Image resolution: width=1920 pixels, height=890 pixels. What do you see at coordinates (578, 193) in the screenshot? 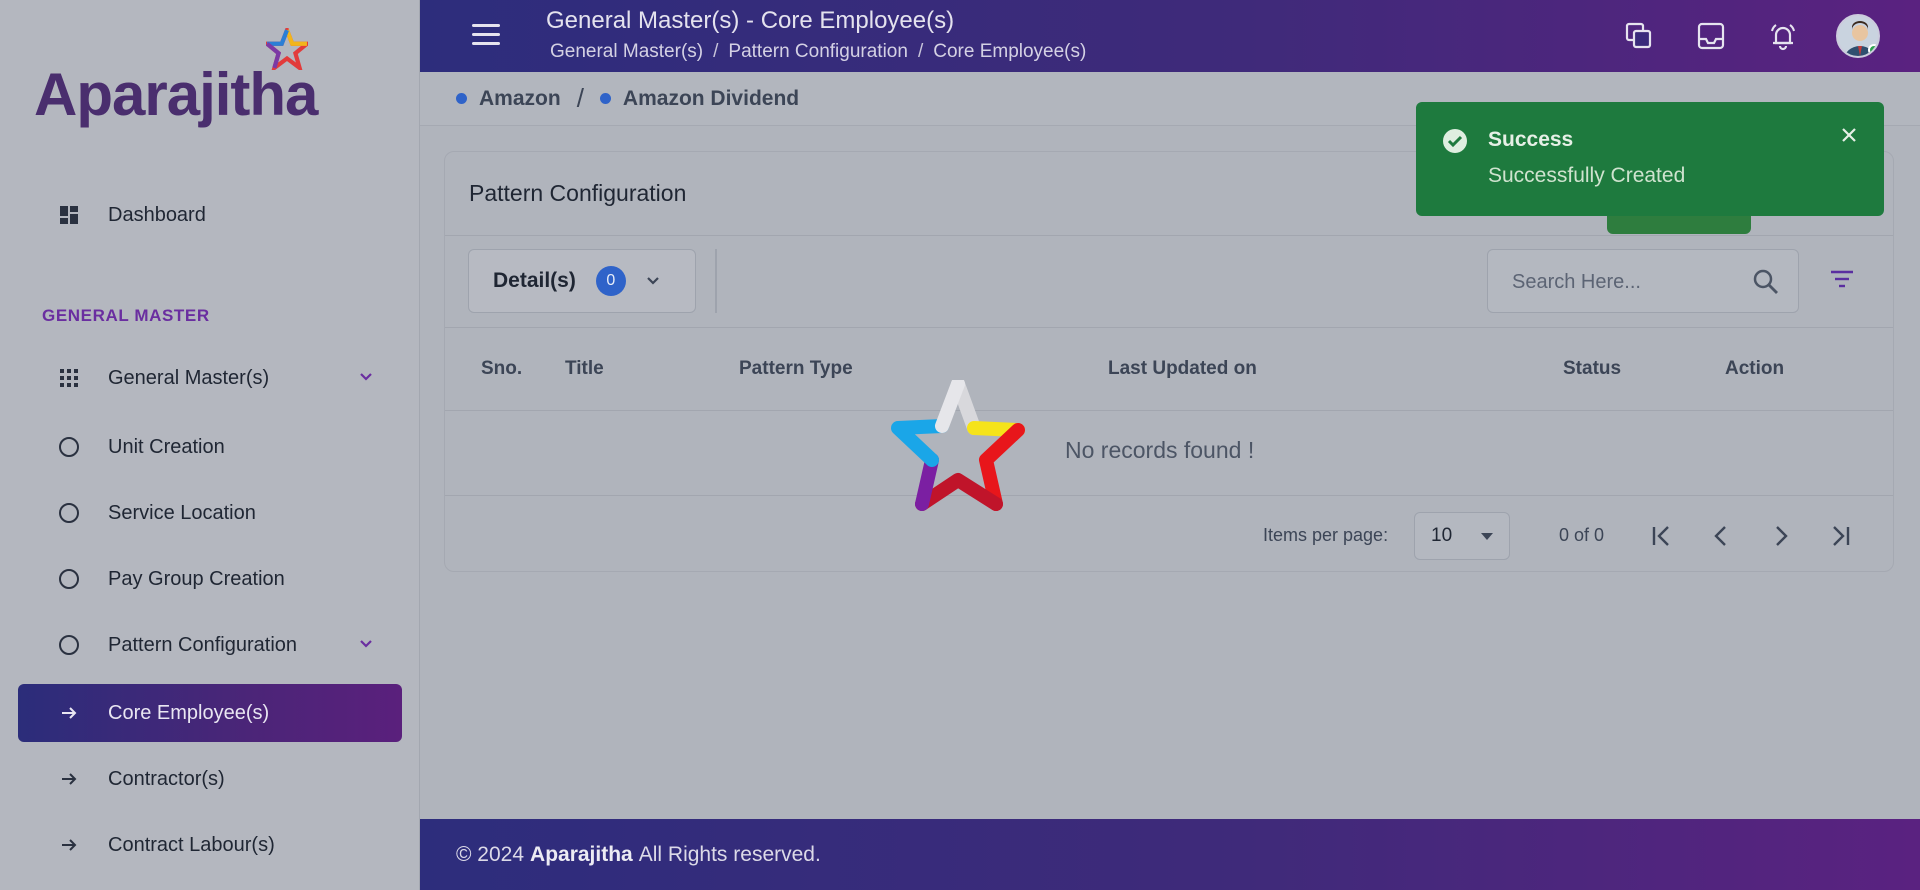
I see `card-title: Pattern Configuration` at bounding box center [578, 193].